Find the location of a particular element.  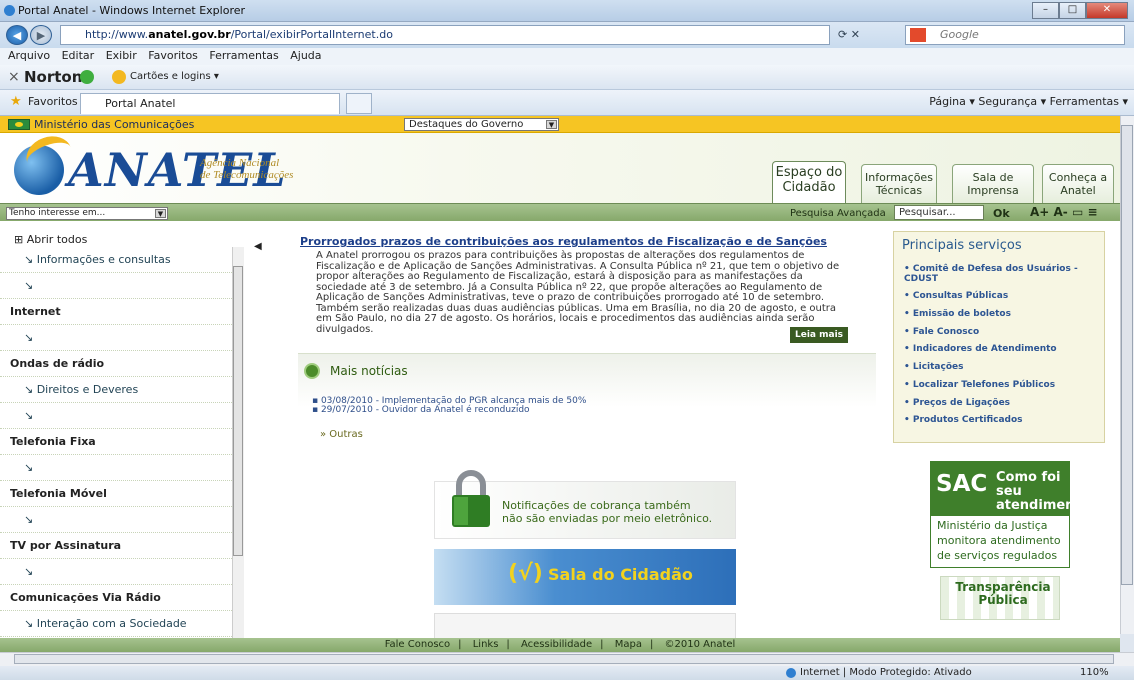

footer-links: Links is located at coordinates (486, 644).